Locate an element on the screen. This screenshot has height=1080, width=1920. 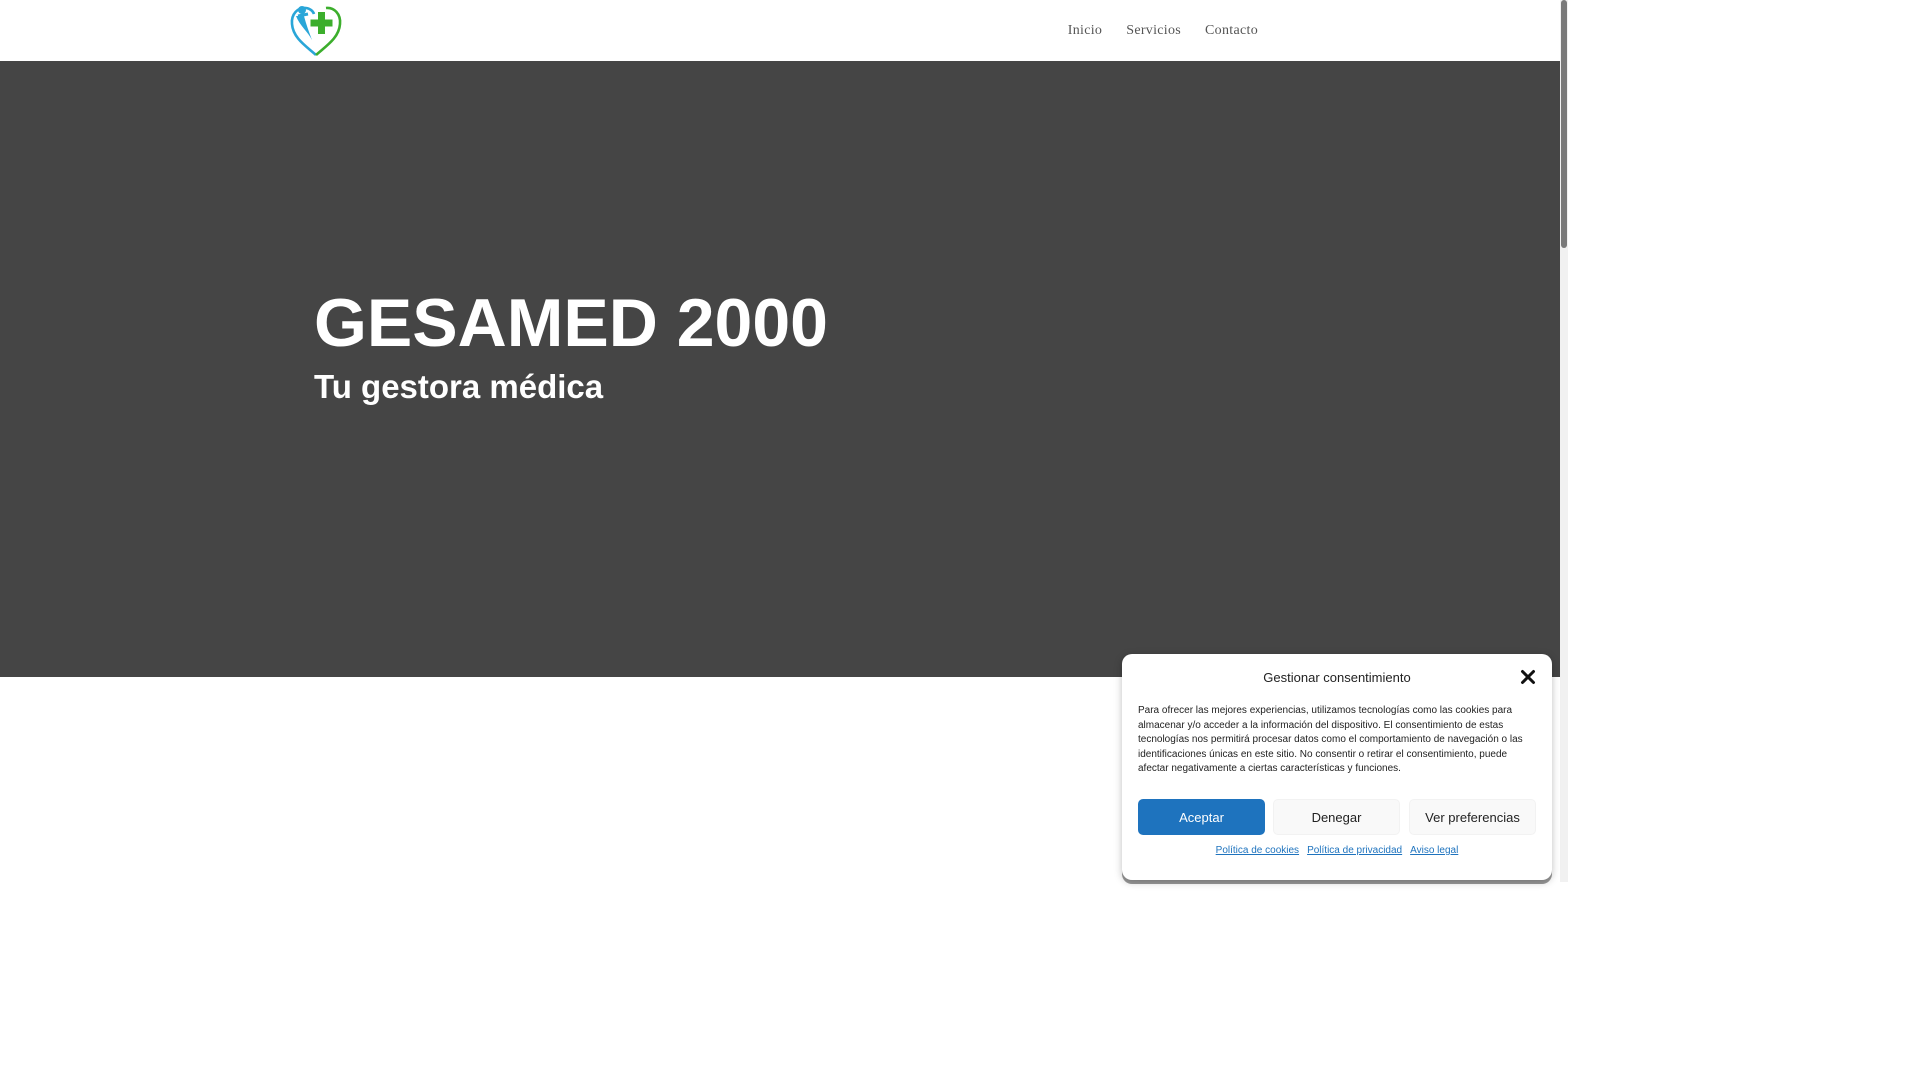
nav-contacto: Contacto is located at coordinates (1231, 31).